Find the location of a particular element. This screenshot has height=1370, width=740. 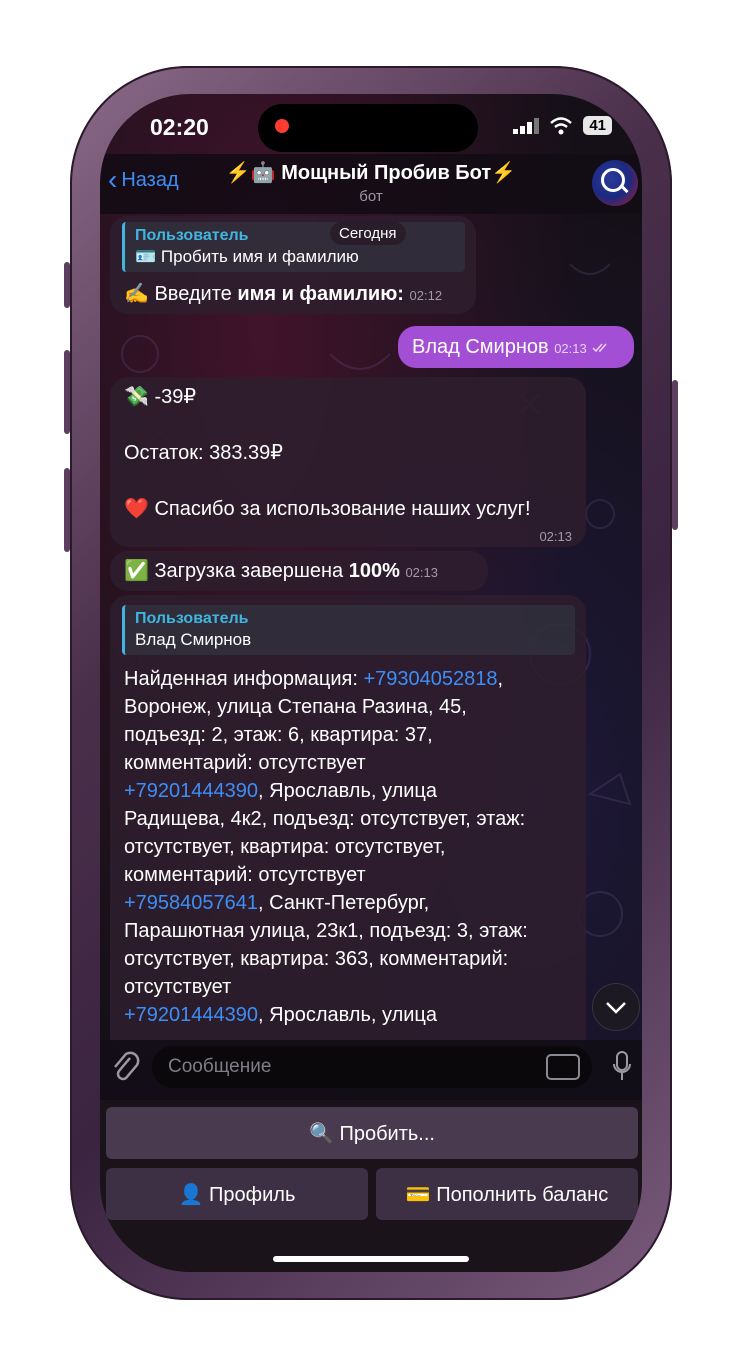

composer: Сообщение is located at coordinates (371, 1070).